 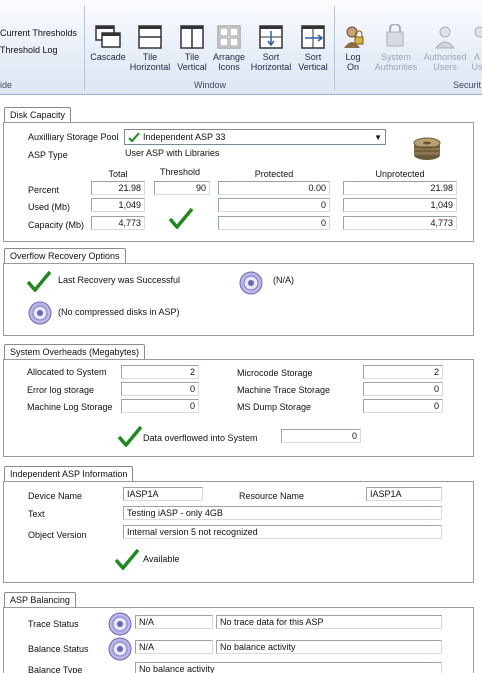 What do you see at coordinates (400, 205) in the screenshot?
I see `used-unprotected: 1,049` at bounding box center [400, 205].